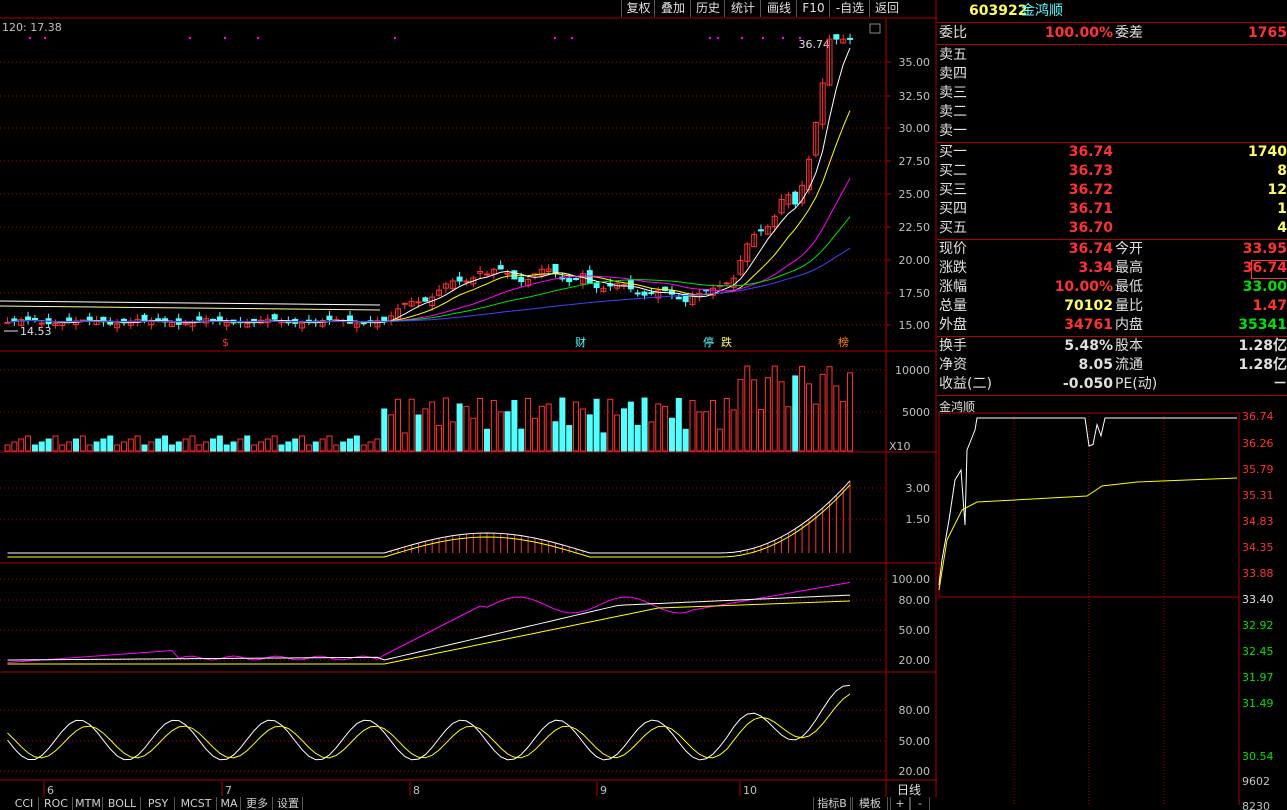 This screenshot has height=810, width=1287. What do you see at coordinates (56, 803) in the screenshot?
I see `indicator-tab-roc: ROC` at bounding box center [56, 803].